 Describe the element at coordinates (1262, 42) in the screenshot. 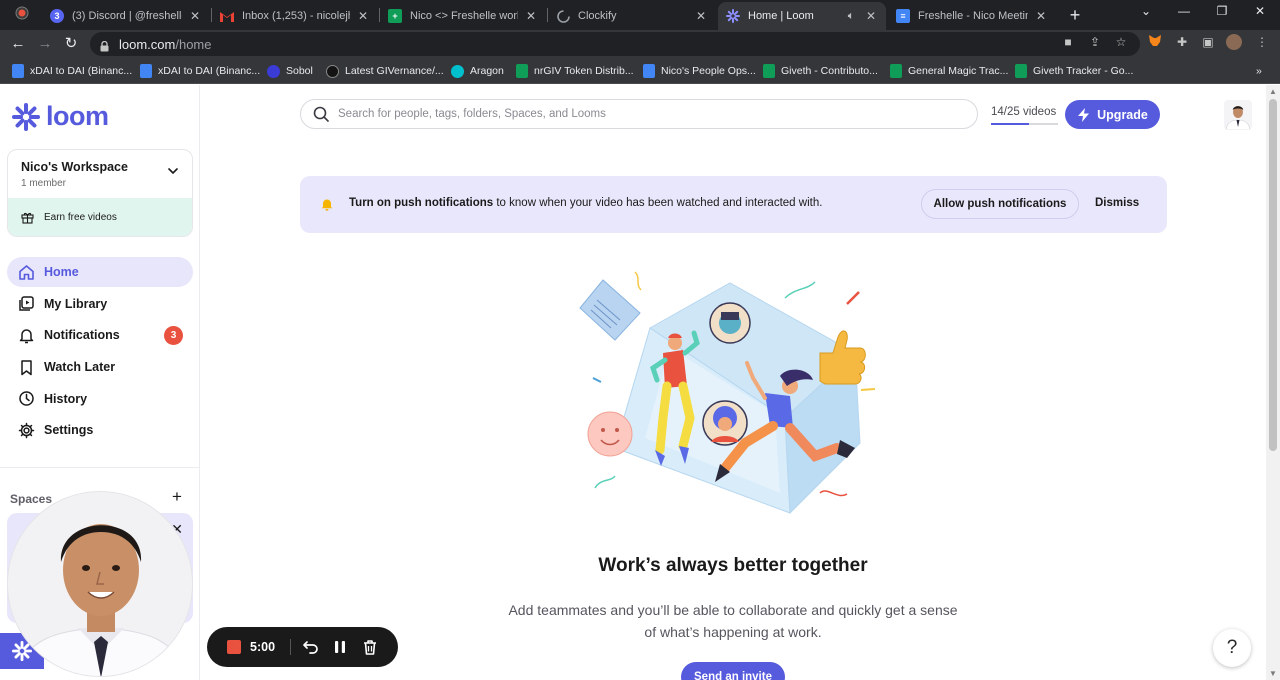

I see `menu-icon: ⋮` at that location.